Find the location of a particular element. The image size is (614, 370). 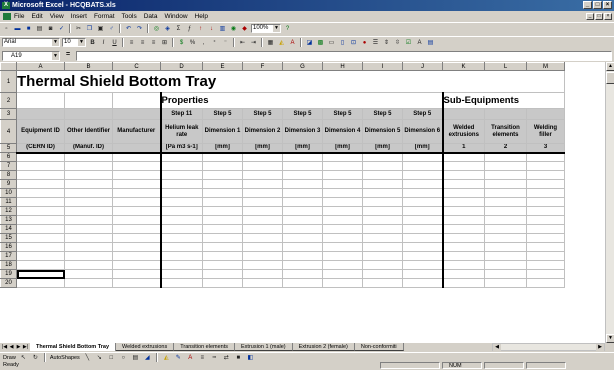

minimize-button: _ is located at coordinates (587, 5).